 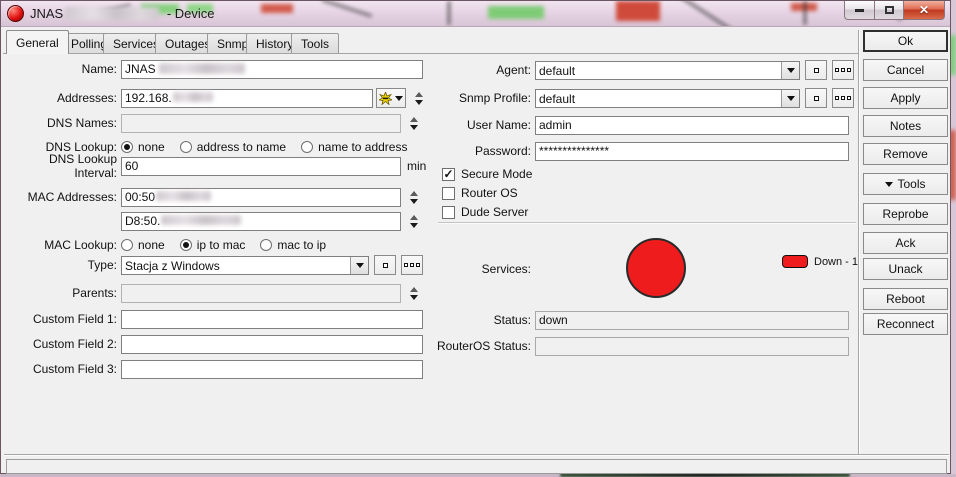 I want to click on type-open-button, so click(x=385, y=265).